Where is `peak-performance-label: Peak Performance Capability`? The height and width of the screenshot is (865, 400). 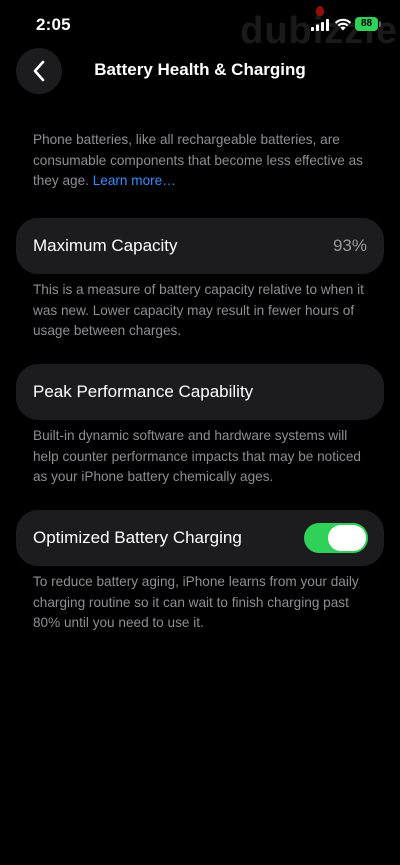
peak-performance-label: Peak Performance Capability is located at coordinates (143, 391).